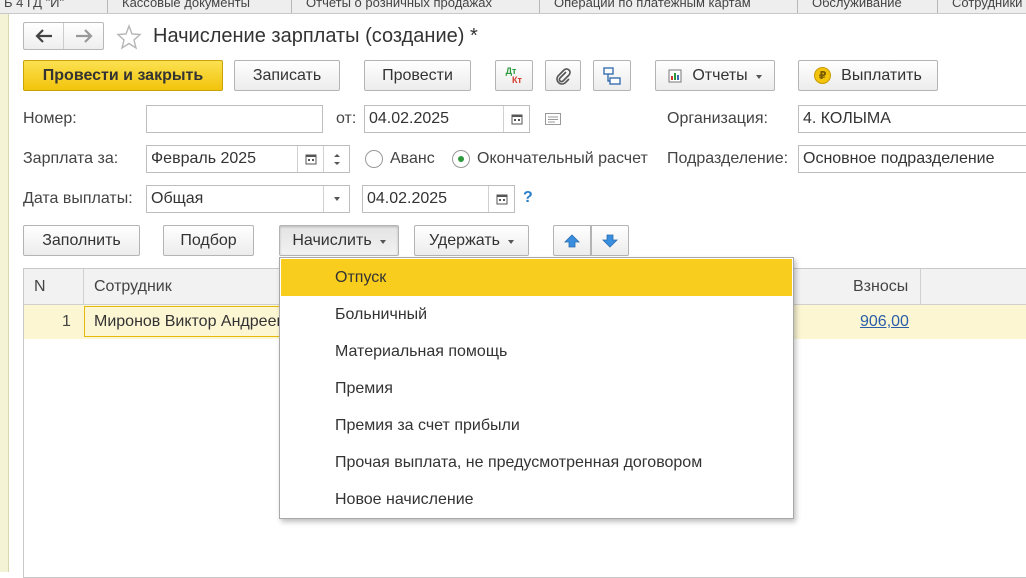 The width and height of the screenshot is (1026, 578). Describe the element at coordinates (884, 322) in the screenshot. I see `contributions-link: 906,00` at that location.